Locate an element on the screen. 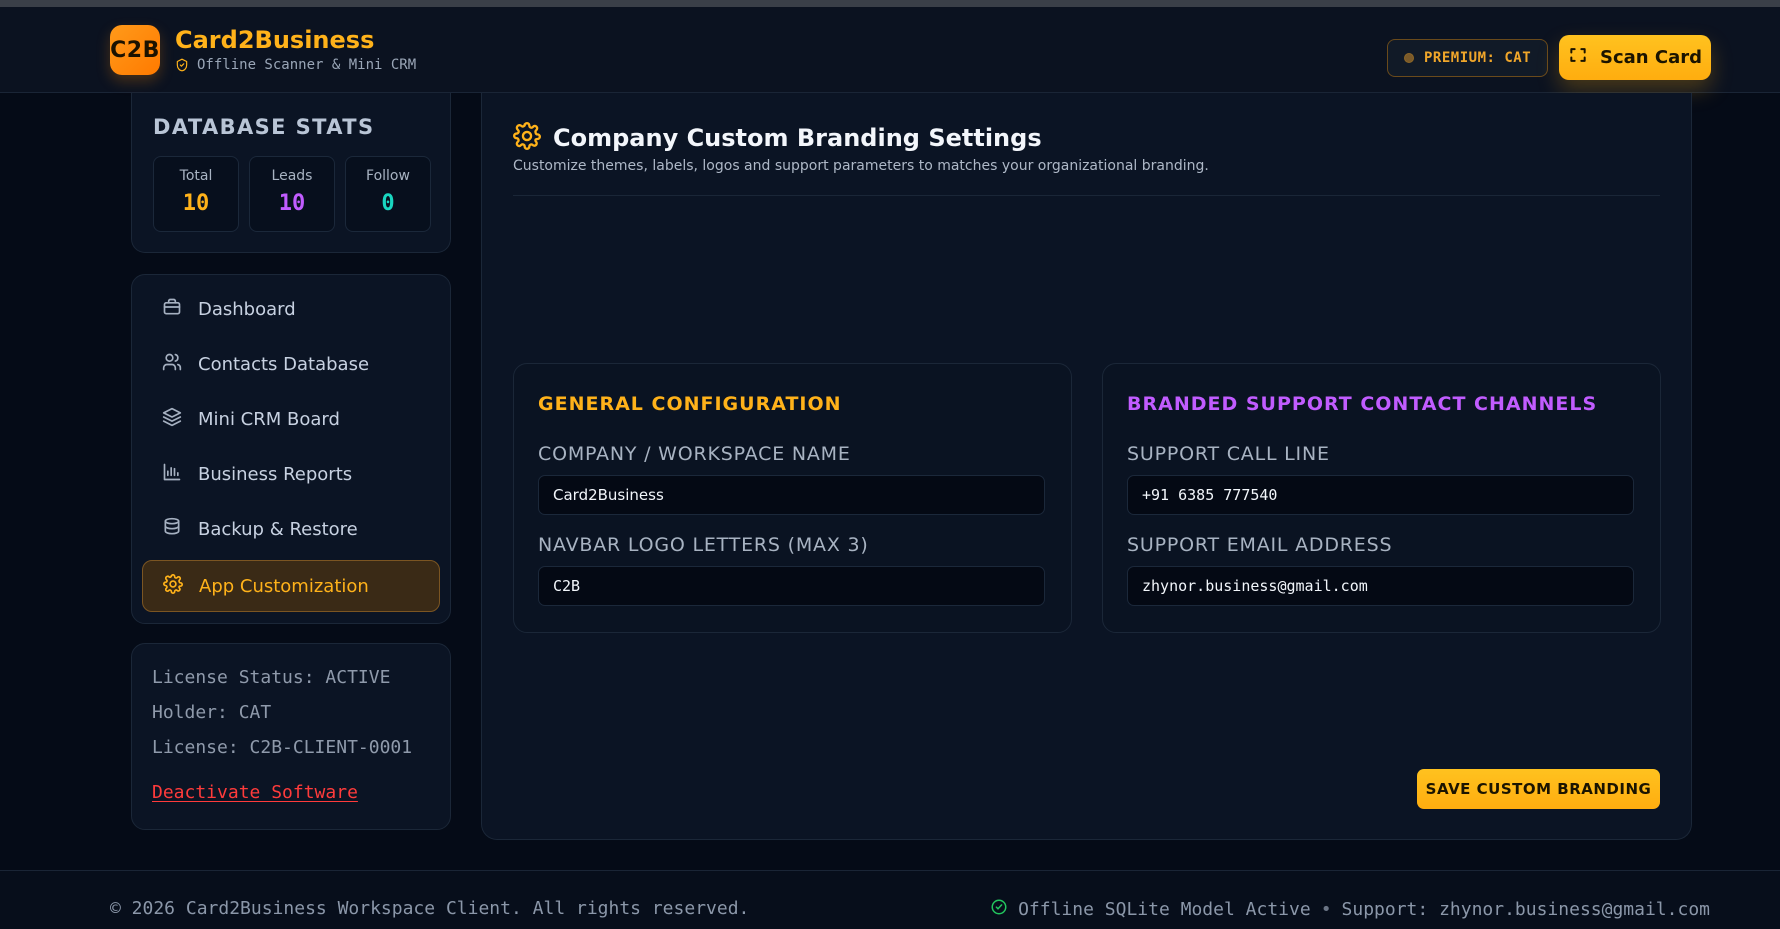  sidebar-item-mini-crm-board: Mini CRM Board is located at coordinates (291, 419).